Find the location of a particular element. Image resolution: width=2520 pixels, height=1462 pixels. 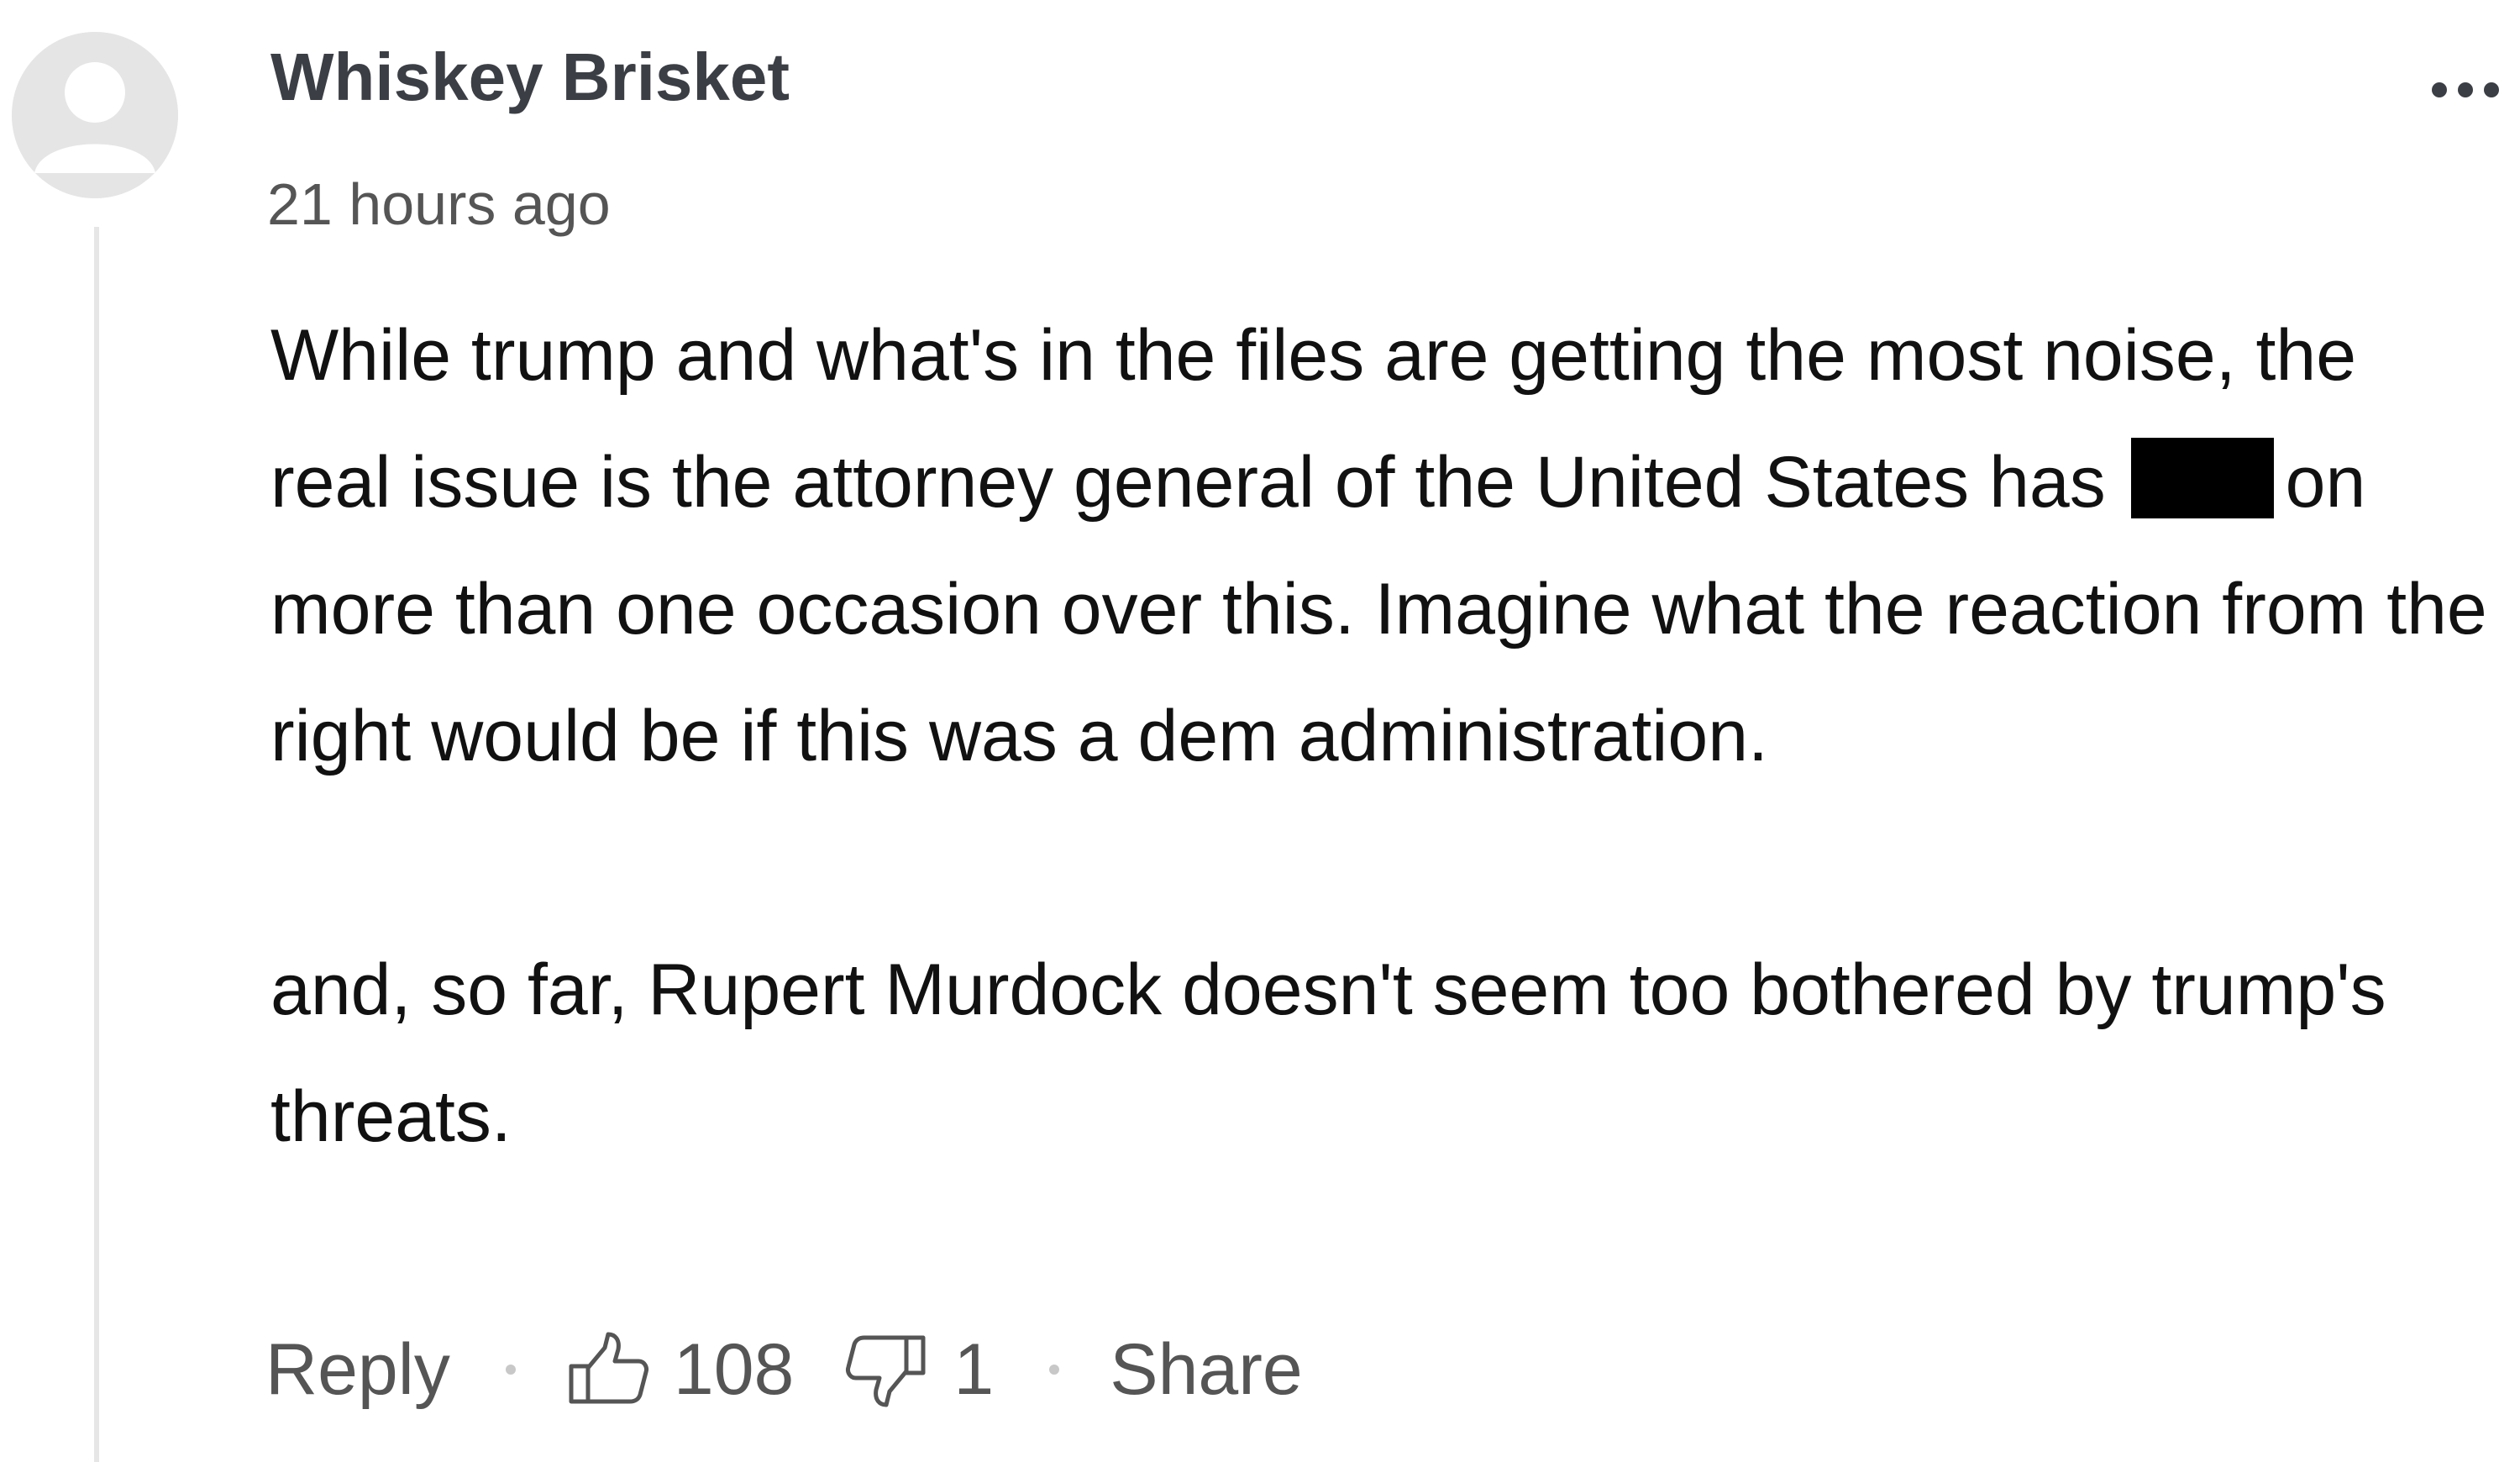

user-avatar-icon is located at coordinates (95, 115).